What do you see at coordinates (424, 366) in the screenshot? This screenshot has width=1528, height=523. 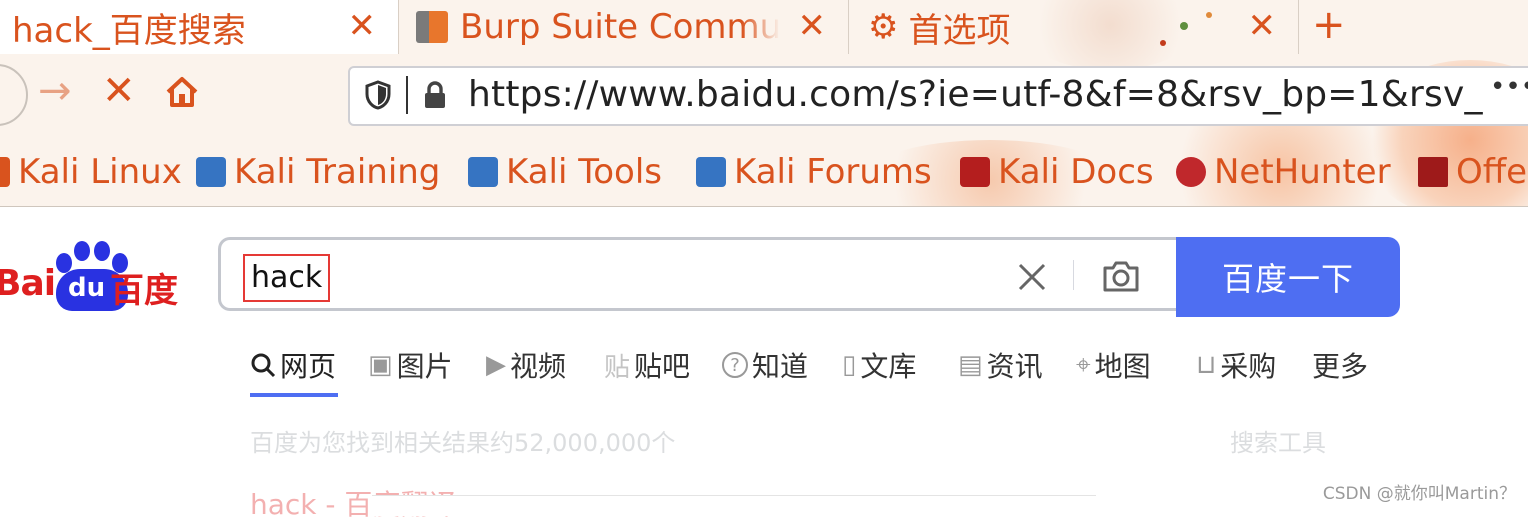 I see `tab-label: 图片` at bounding box center [424, 366].